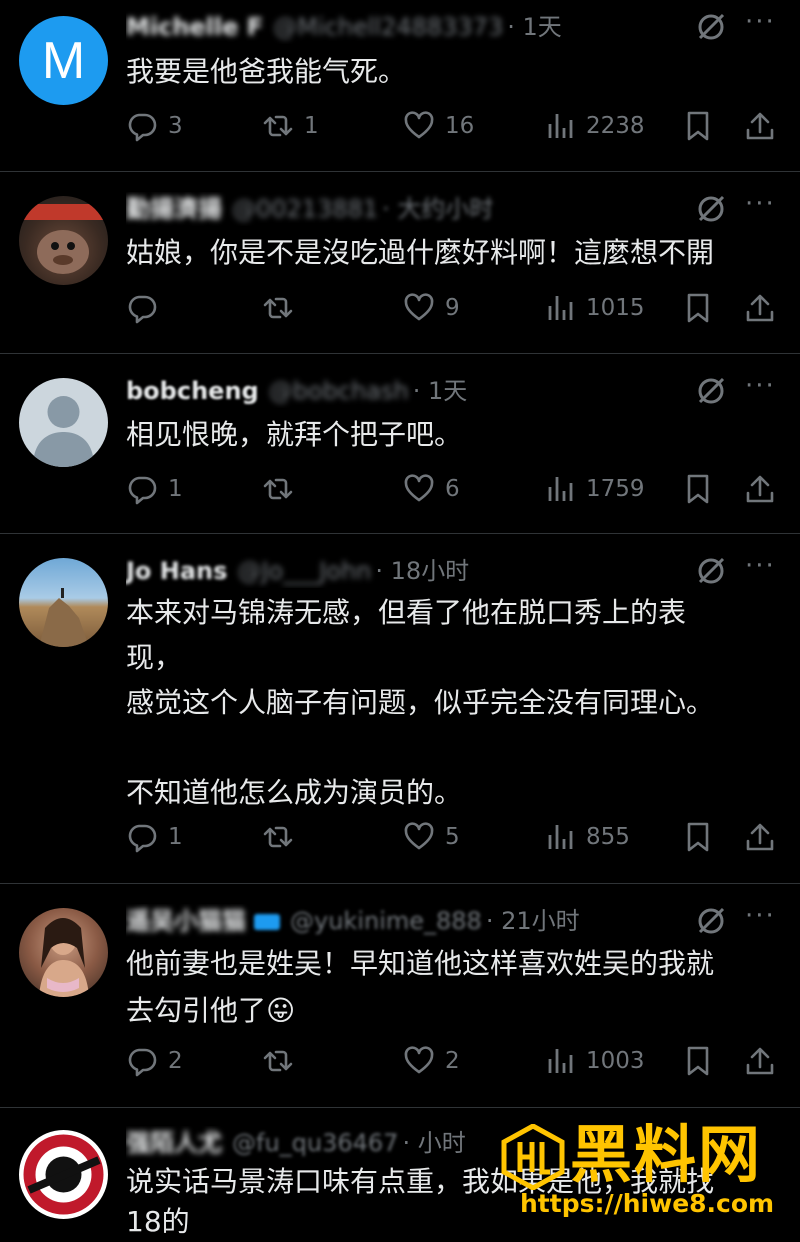  Describe the element at coordinates (533, 1157) in the screenshot. I see `watermark-logo-icon` at that location.